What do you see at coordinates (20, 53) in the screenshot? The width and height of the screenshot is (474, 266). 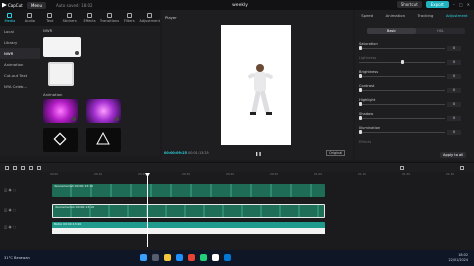 I see `nav-nwr: NWR` at bounding box center [20, 53].